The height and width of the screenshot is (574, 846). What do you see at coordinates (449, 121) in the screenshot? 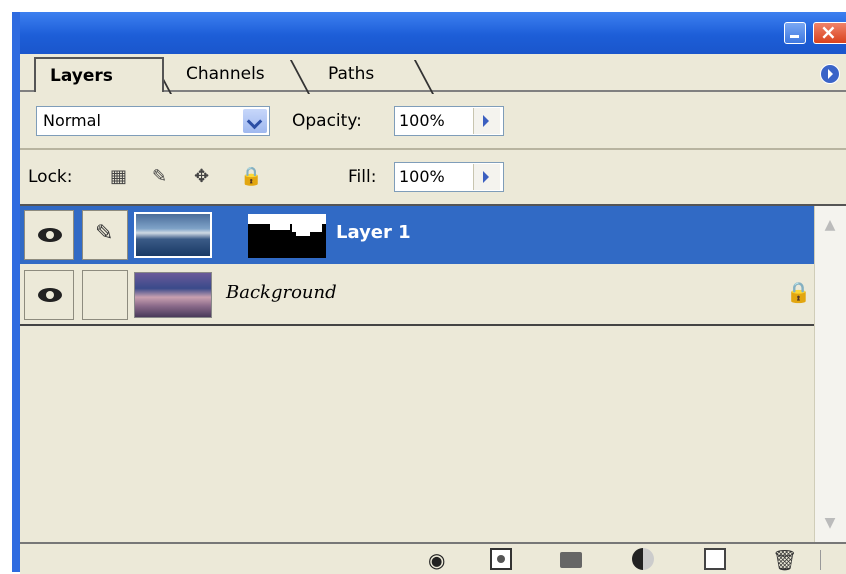
I see `opacity-field: 100%` at bounding box center [449, 121].